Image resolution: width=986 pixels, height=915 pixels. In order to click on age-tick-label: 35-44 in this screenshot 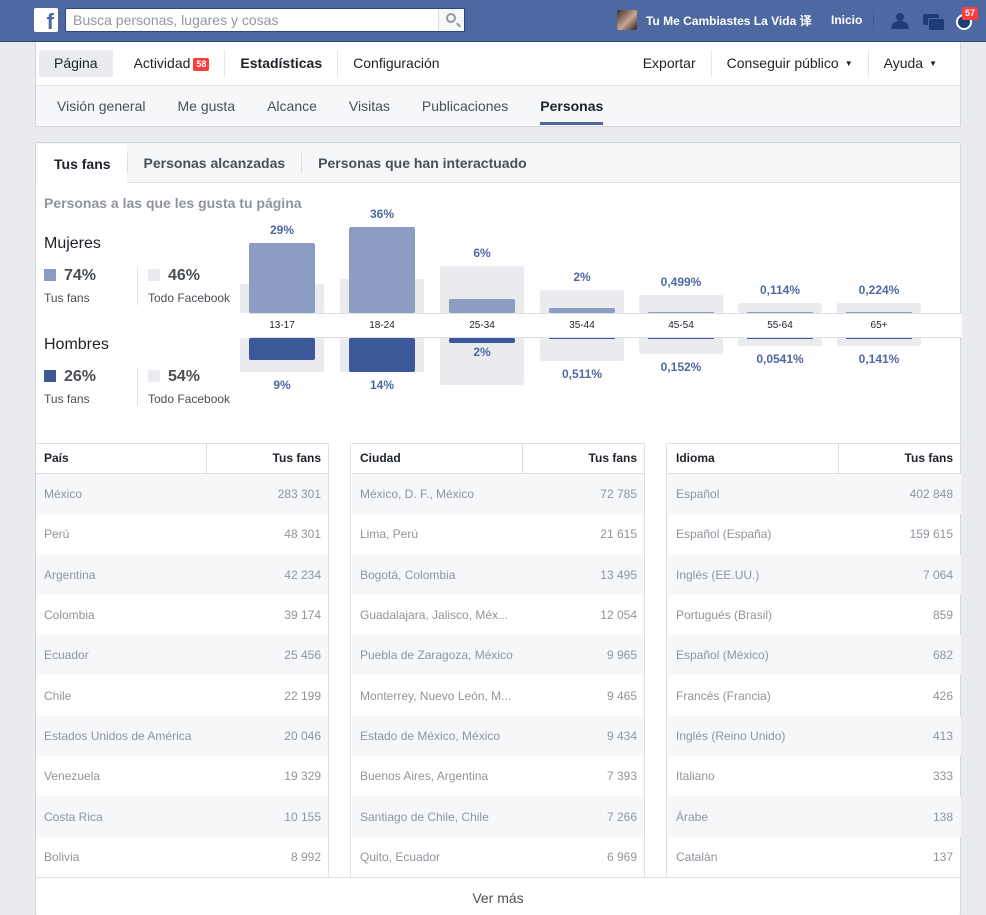, I will do `click(582, 325)`.